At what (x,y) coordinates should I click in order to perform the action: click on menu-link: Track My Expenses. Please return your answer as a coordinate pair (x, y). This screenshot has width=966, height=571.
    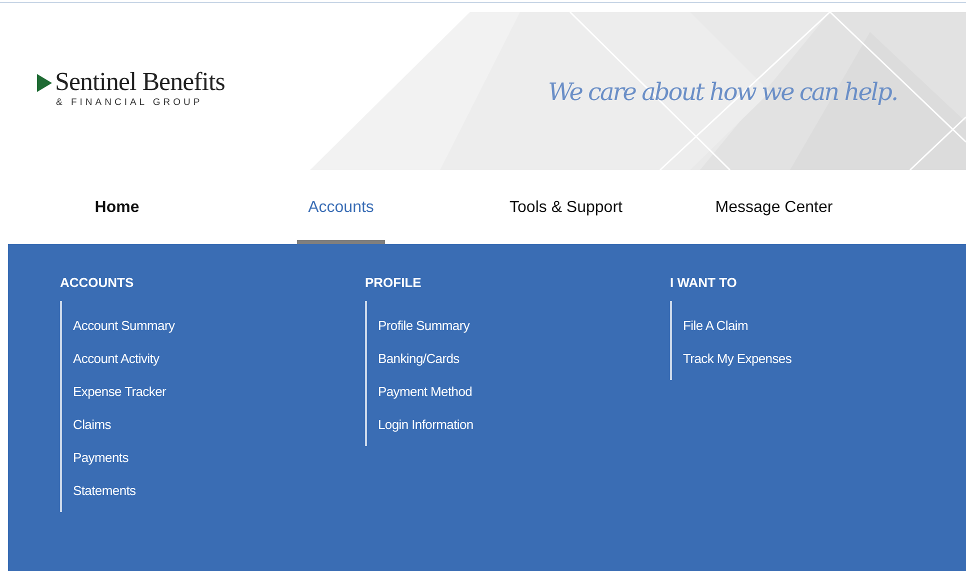
    Looking at the image, I should click on (737, 359).